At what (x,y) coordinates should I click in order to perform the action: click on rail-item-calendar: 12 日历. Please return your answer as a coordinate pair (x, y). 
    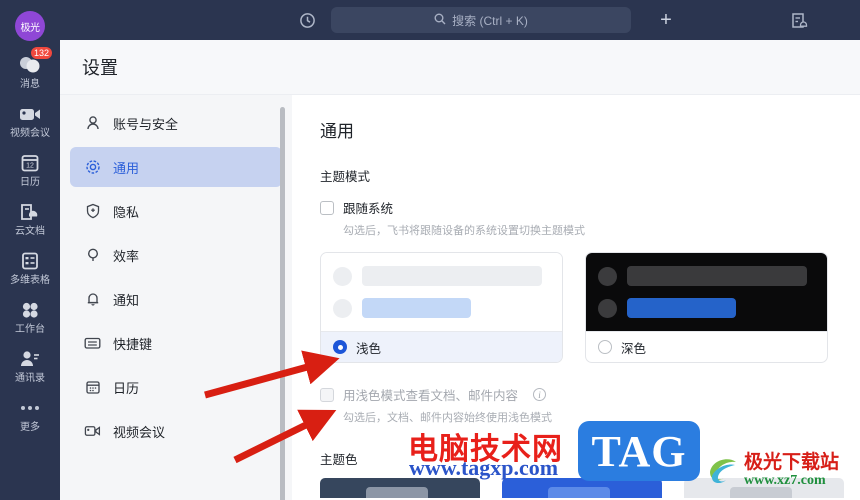
    Looking at the image, I should click on (30, 170).